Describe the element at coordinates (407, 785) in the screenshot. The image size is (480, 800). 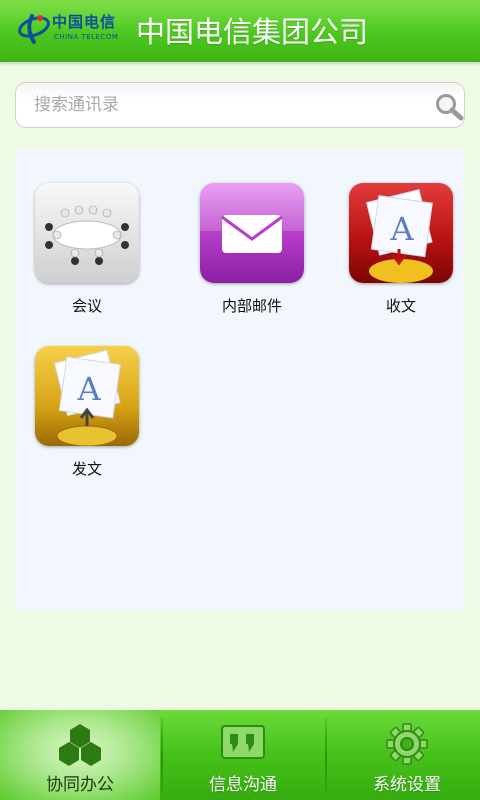
I see `tab-label-system-settings: 系统设置` at that location.